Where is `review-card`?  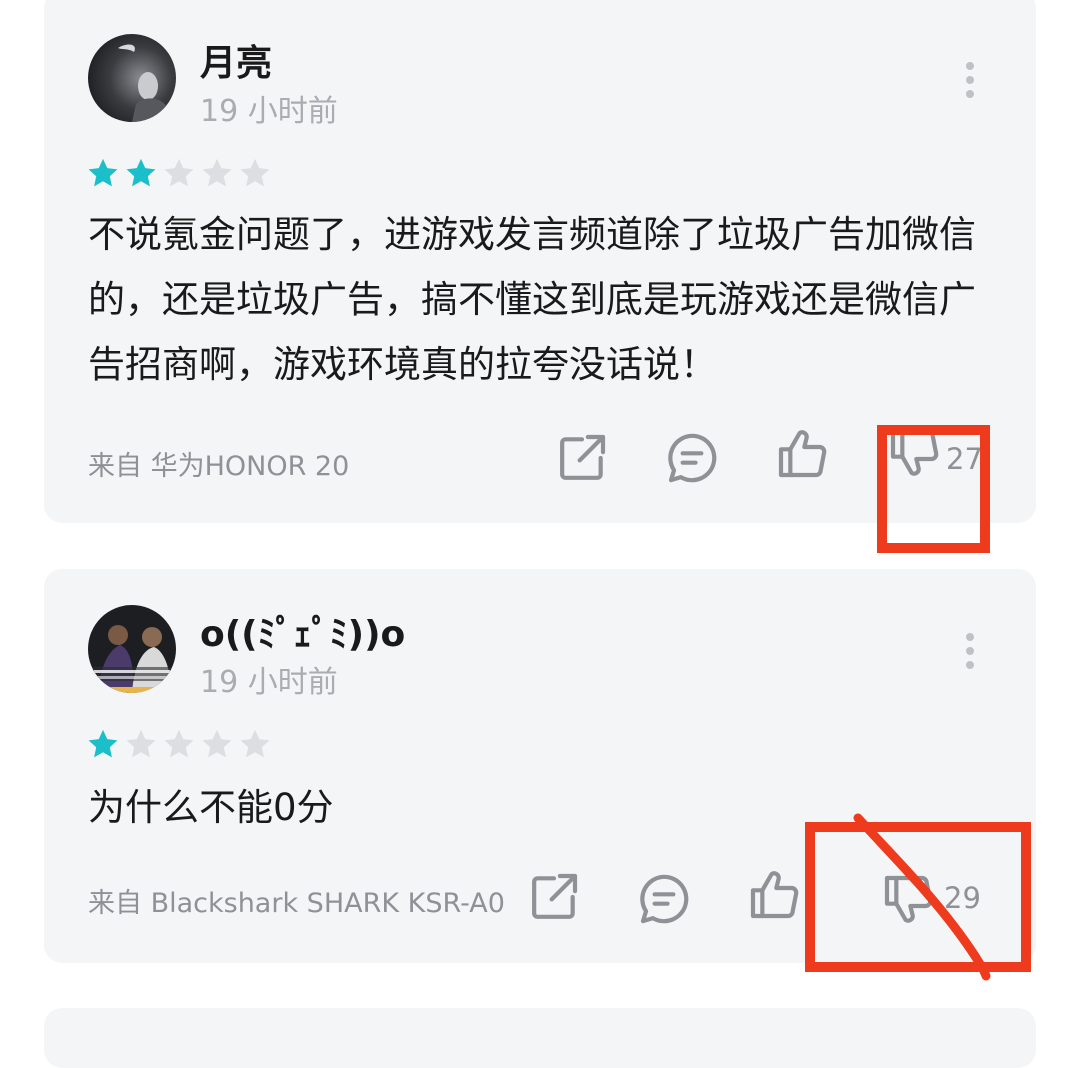
review-card is located at coordinates (540, 1038).